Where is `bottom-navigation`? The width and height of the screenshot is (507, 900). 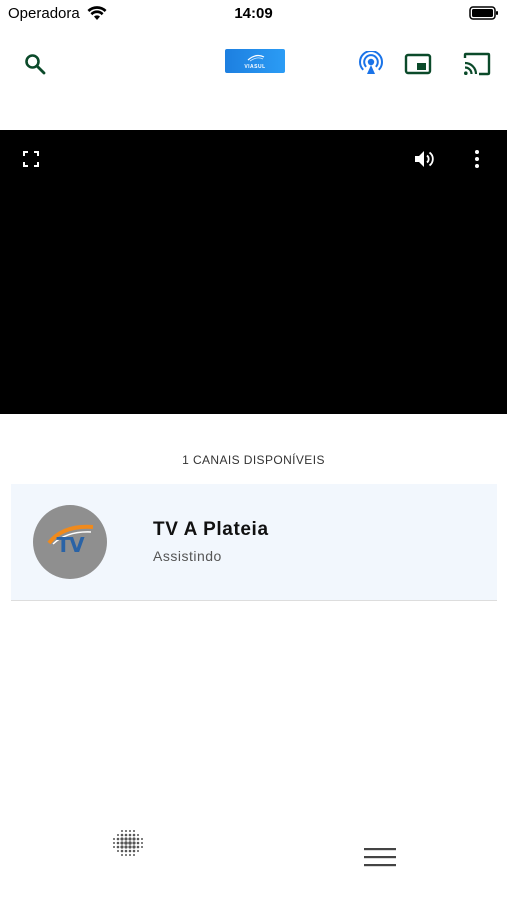 bottom-navigation is located at coordinates (253, 850).